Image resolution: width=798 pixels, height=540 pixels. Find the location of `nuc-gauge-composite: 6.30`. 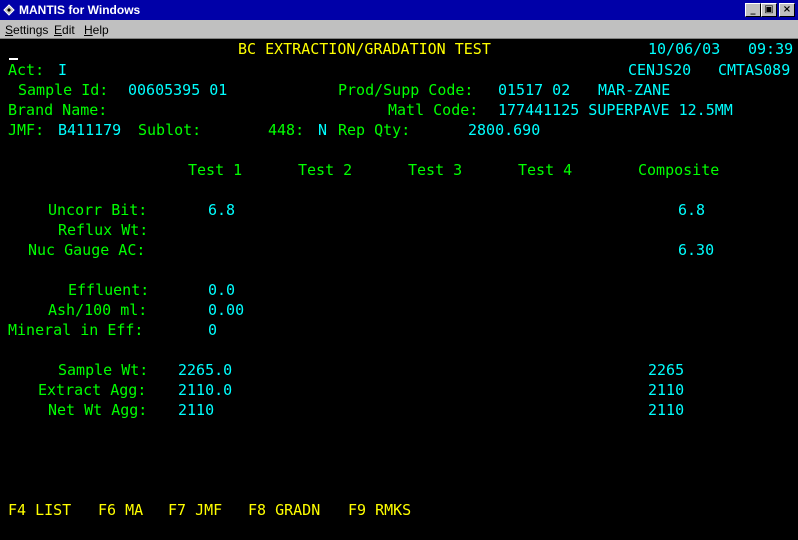

nuc-gauge-composite: 6.30 is located at coordinates (696, 250).